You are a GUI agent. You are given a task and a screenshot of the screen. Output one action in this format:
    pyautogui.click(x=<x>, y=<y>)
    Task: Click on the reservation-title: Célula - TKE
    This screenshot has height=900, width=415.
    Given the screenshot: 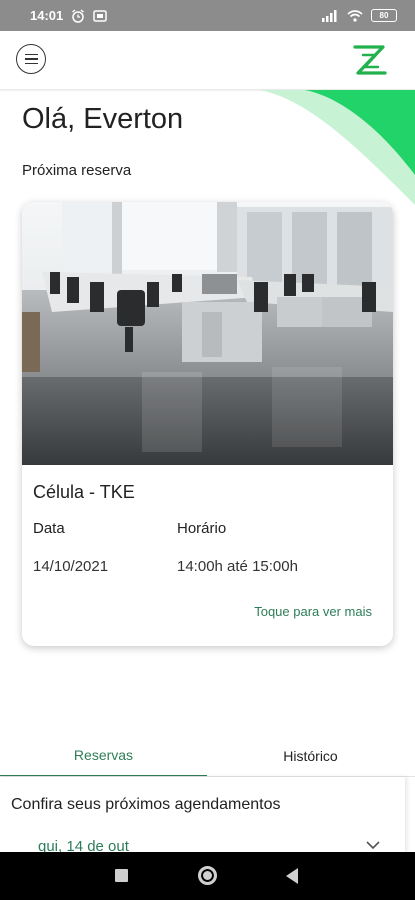 What is the action you would take?
    pyautogui.click(x=84, y=492)
    